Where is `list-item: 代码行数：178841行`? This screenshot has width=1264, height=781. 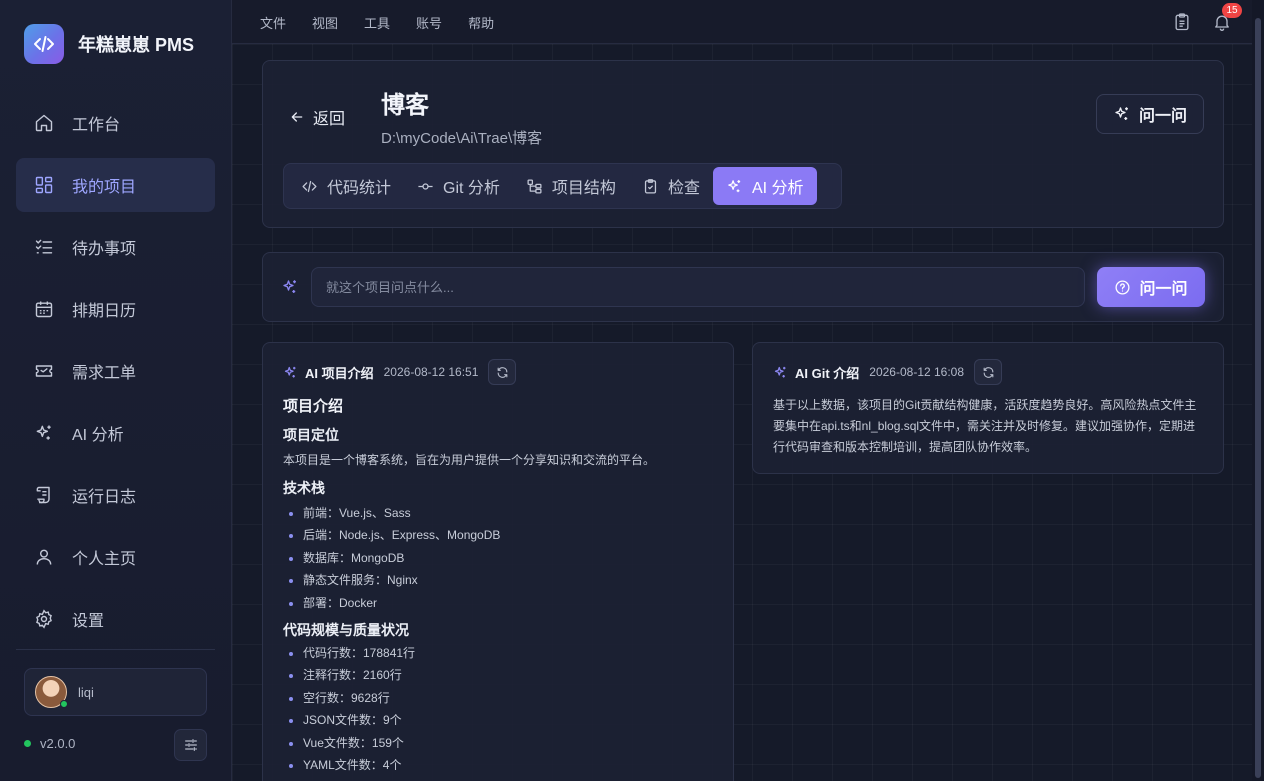
list-item: 代码行数：178841行 is located at coordinates (498, 653).